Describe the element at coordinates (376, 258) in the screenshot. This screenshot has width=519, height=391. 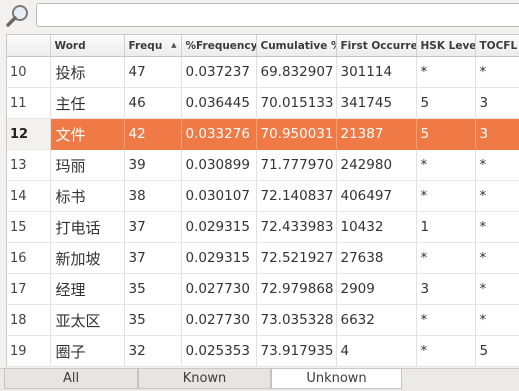
I see `cell-first-occurrence: 27638` at that location.